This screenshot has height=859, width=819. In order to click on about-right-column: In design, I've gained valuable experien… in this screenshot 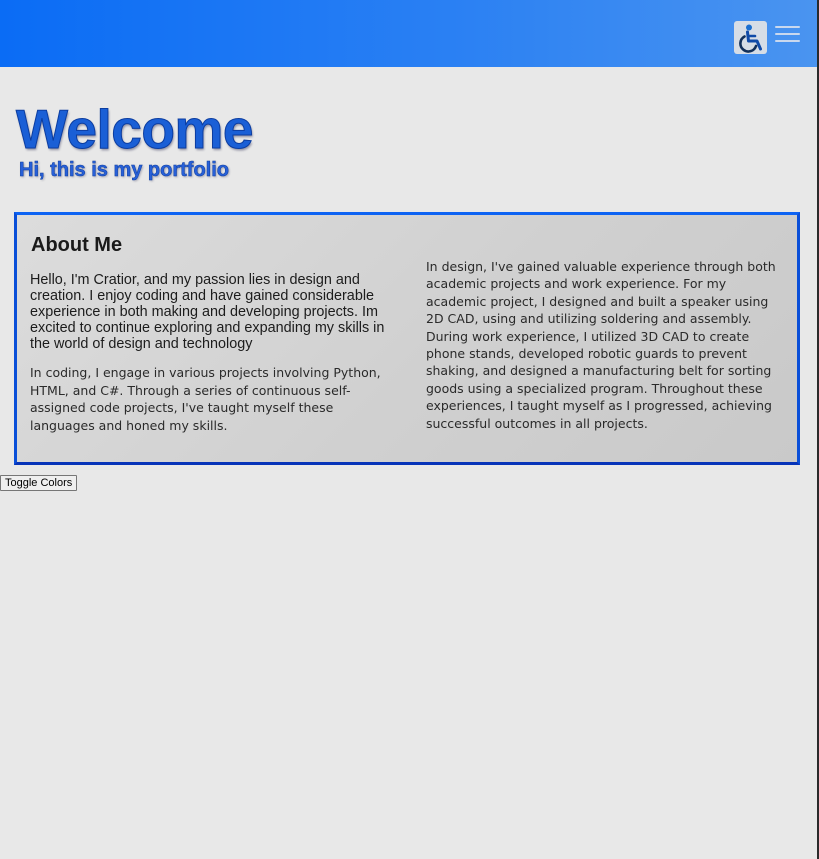, I will do `click(607, 345)`.